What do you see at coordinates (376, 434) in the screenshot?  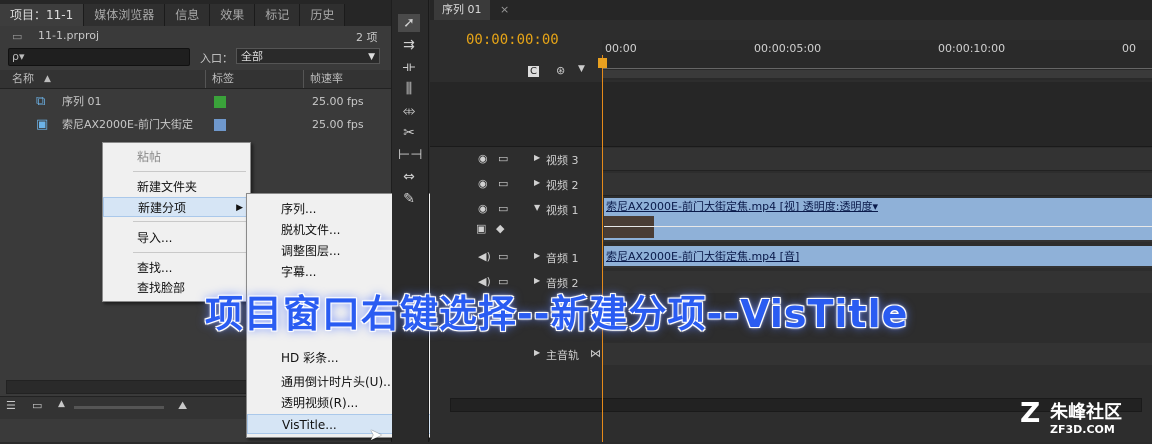 I see `mouse-cursor-icon: ➤` at bounding box center [376, 434].